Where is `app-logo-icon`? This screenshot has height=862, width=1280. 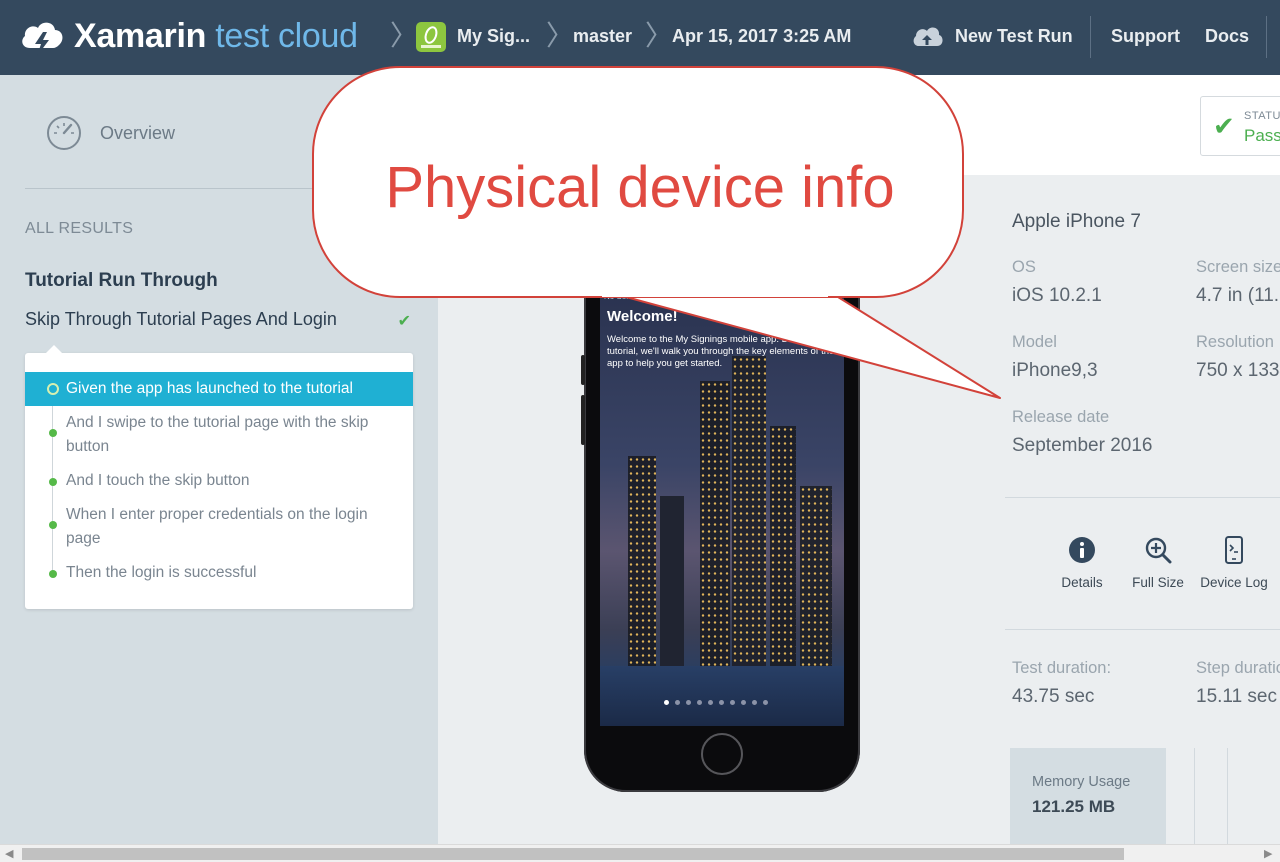 app-logo-icon is located at coordinates (431, 37).